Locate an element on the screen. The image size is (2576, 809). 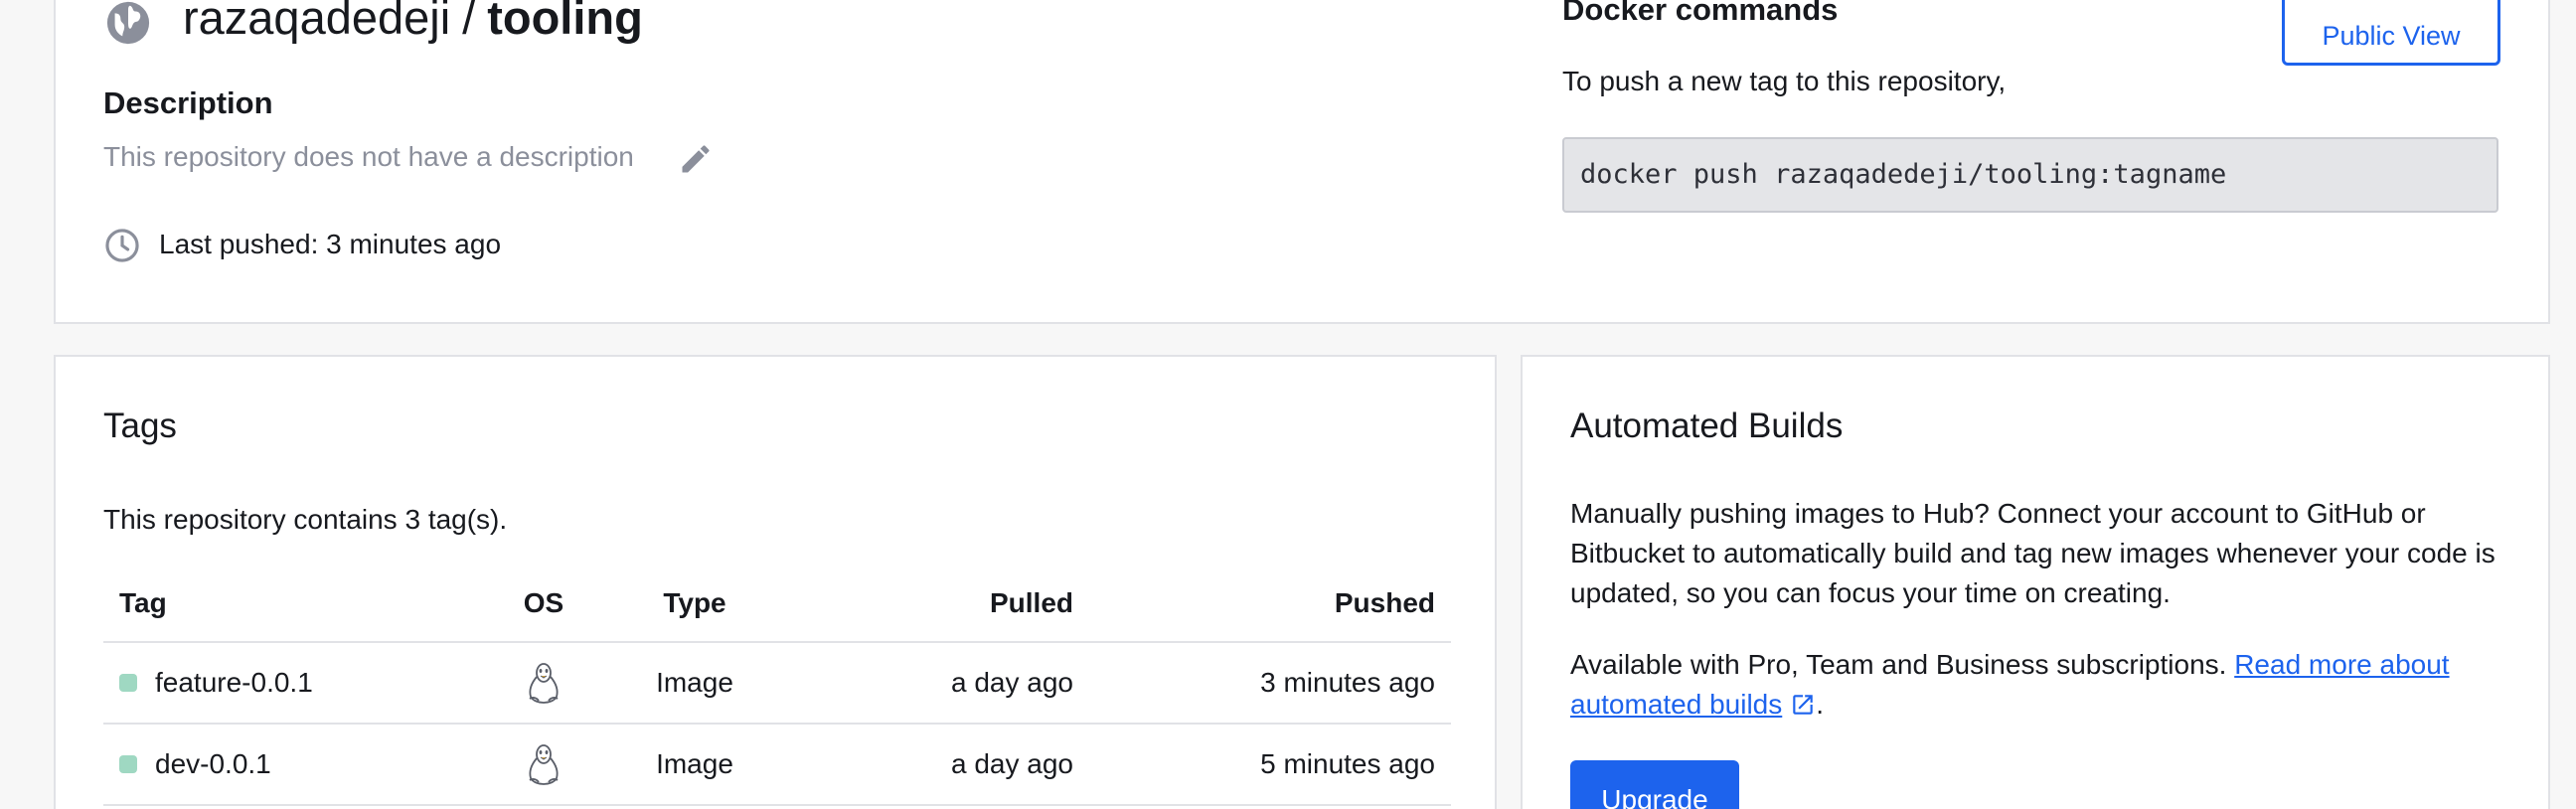
repository-title: razaqadedeji / tooling is located at coordinates (413, 22).